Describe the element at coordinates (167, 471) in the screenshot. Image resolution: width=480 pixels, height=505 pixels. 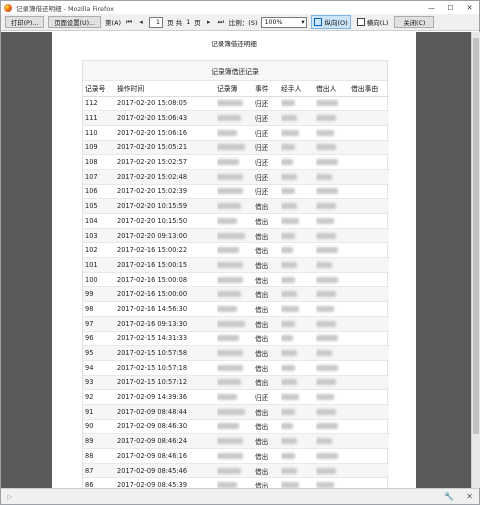
I see `time-cell: 2017-02-09 08:45:46` at that location.